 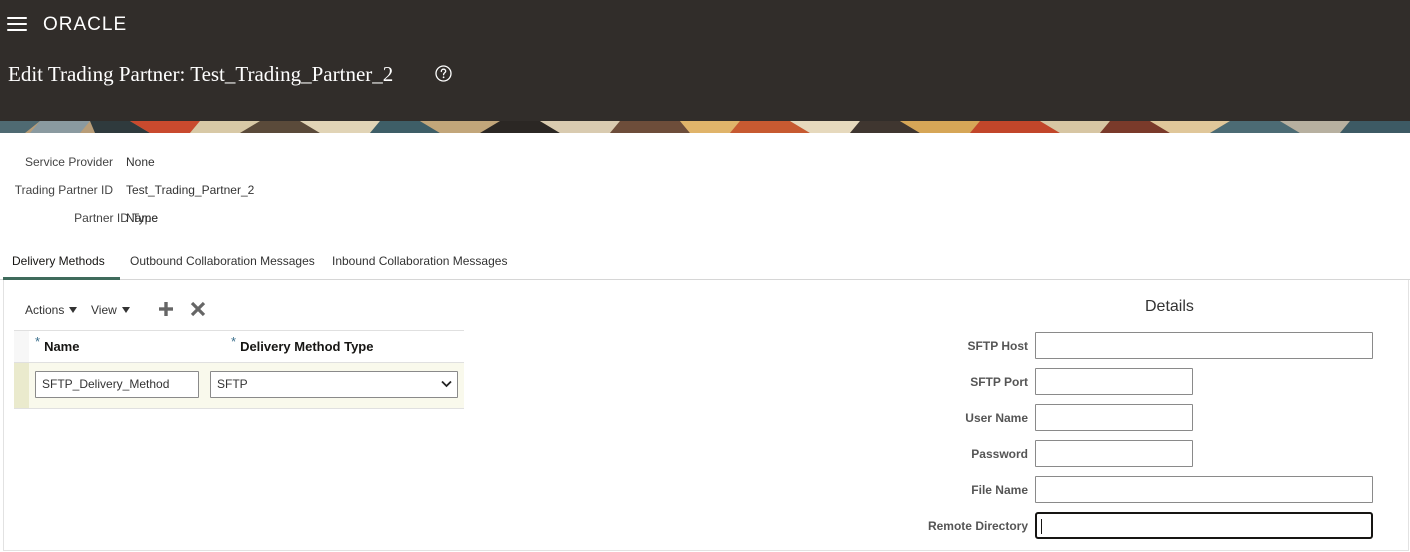 What do you see at coordinates (68, 162) in the screenshot?
I see `service-provider-label: Service Provider` at bounding box center [68, 162].